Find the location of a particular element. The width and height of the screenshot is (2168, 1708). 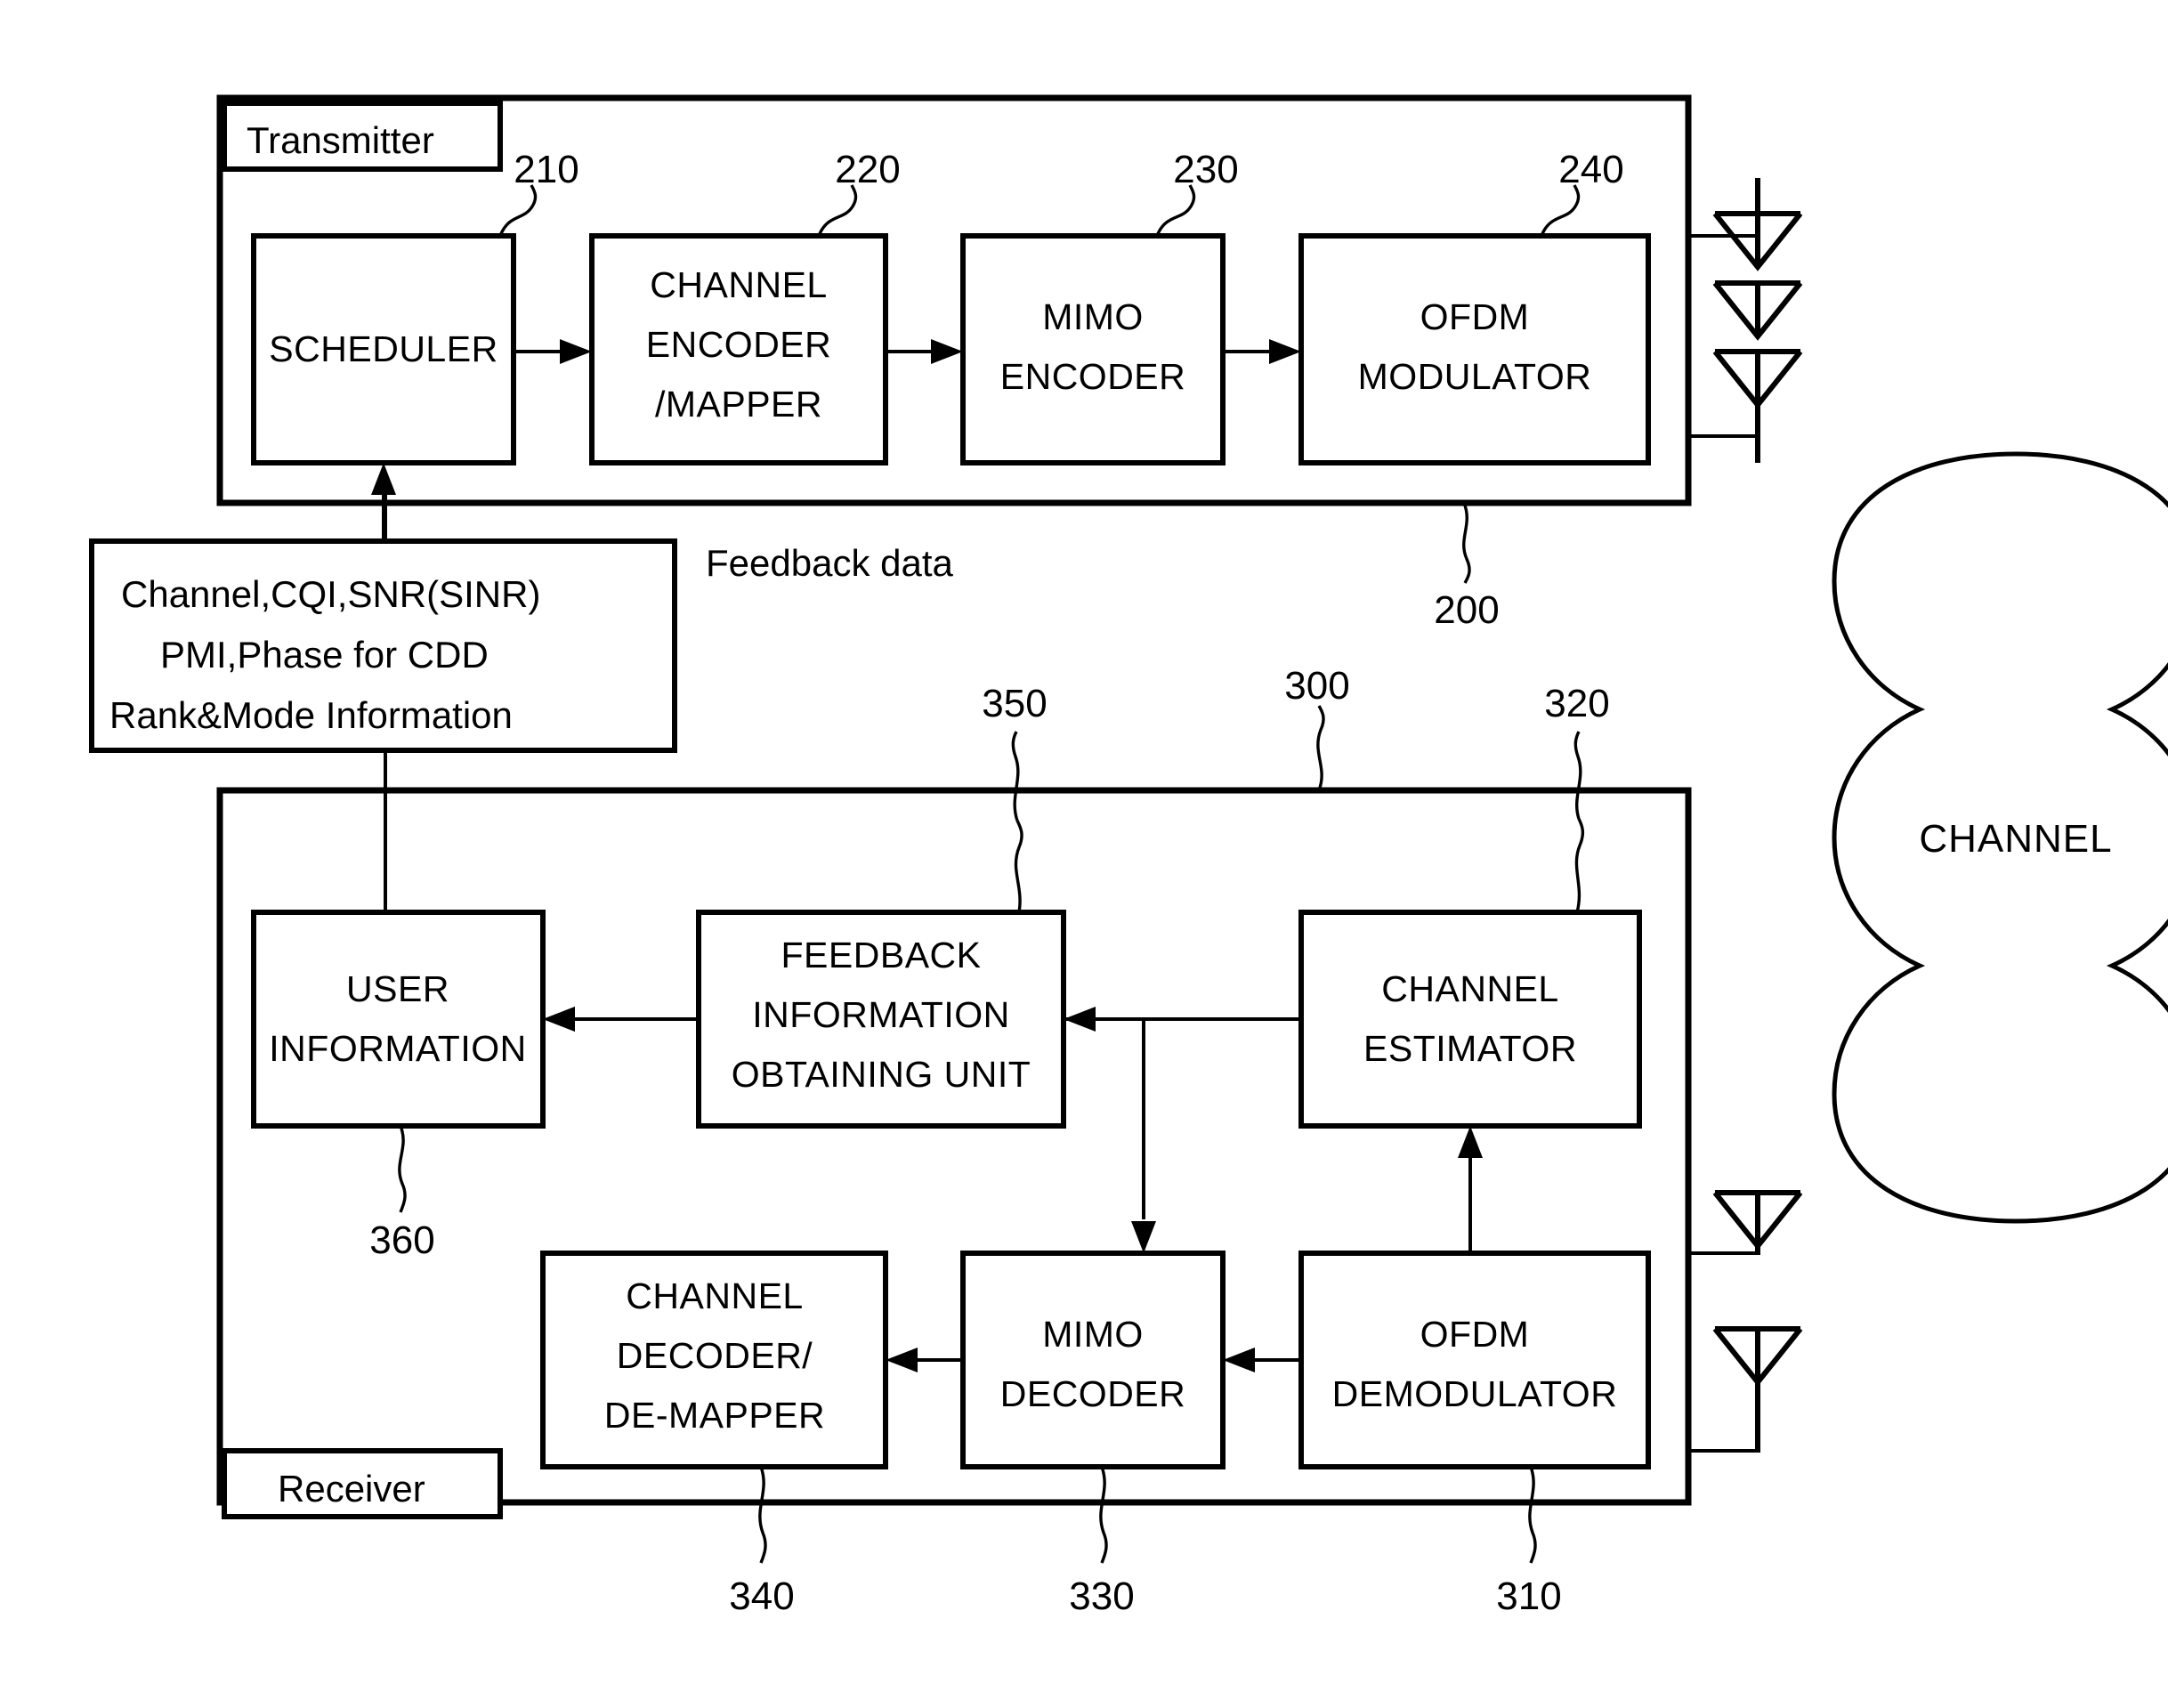

block-ofdm-modulator-label-1: MODULATOR is located at coordinates (1475, 377).